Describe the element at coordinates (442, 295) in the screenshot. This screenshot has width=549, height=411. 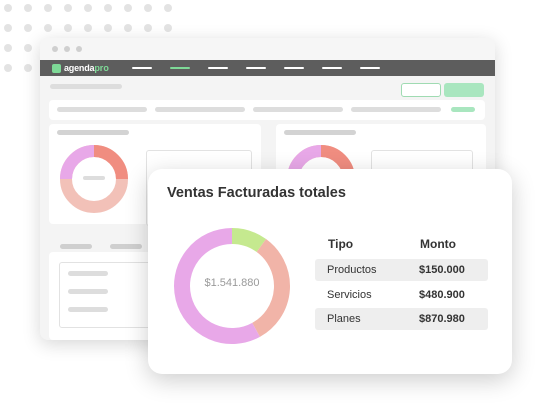
I see `row-monto: $480.900` at that location.